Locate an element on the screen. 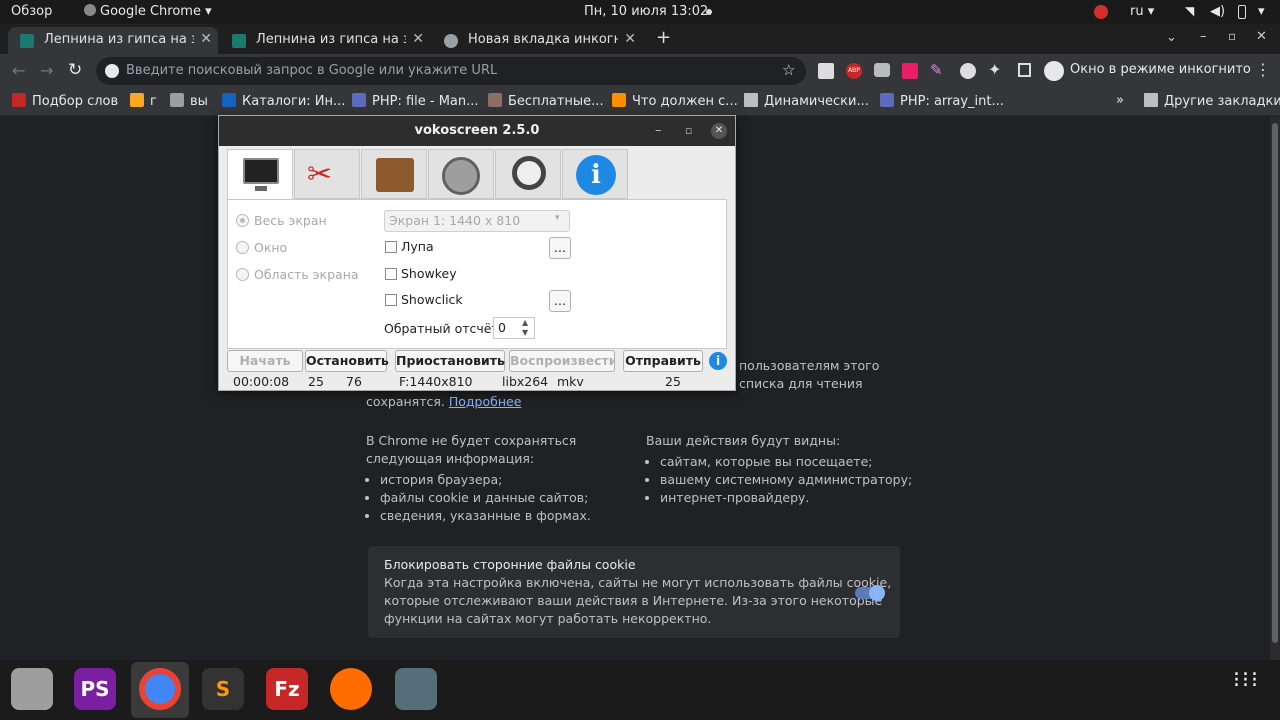 This screenshot has height=720, width=1280. activities-button: Обзор is located at coordinates (31, 11).